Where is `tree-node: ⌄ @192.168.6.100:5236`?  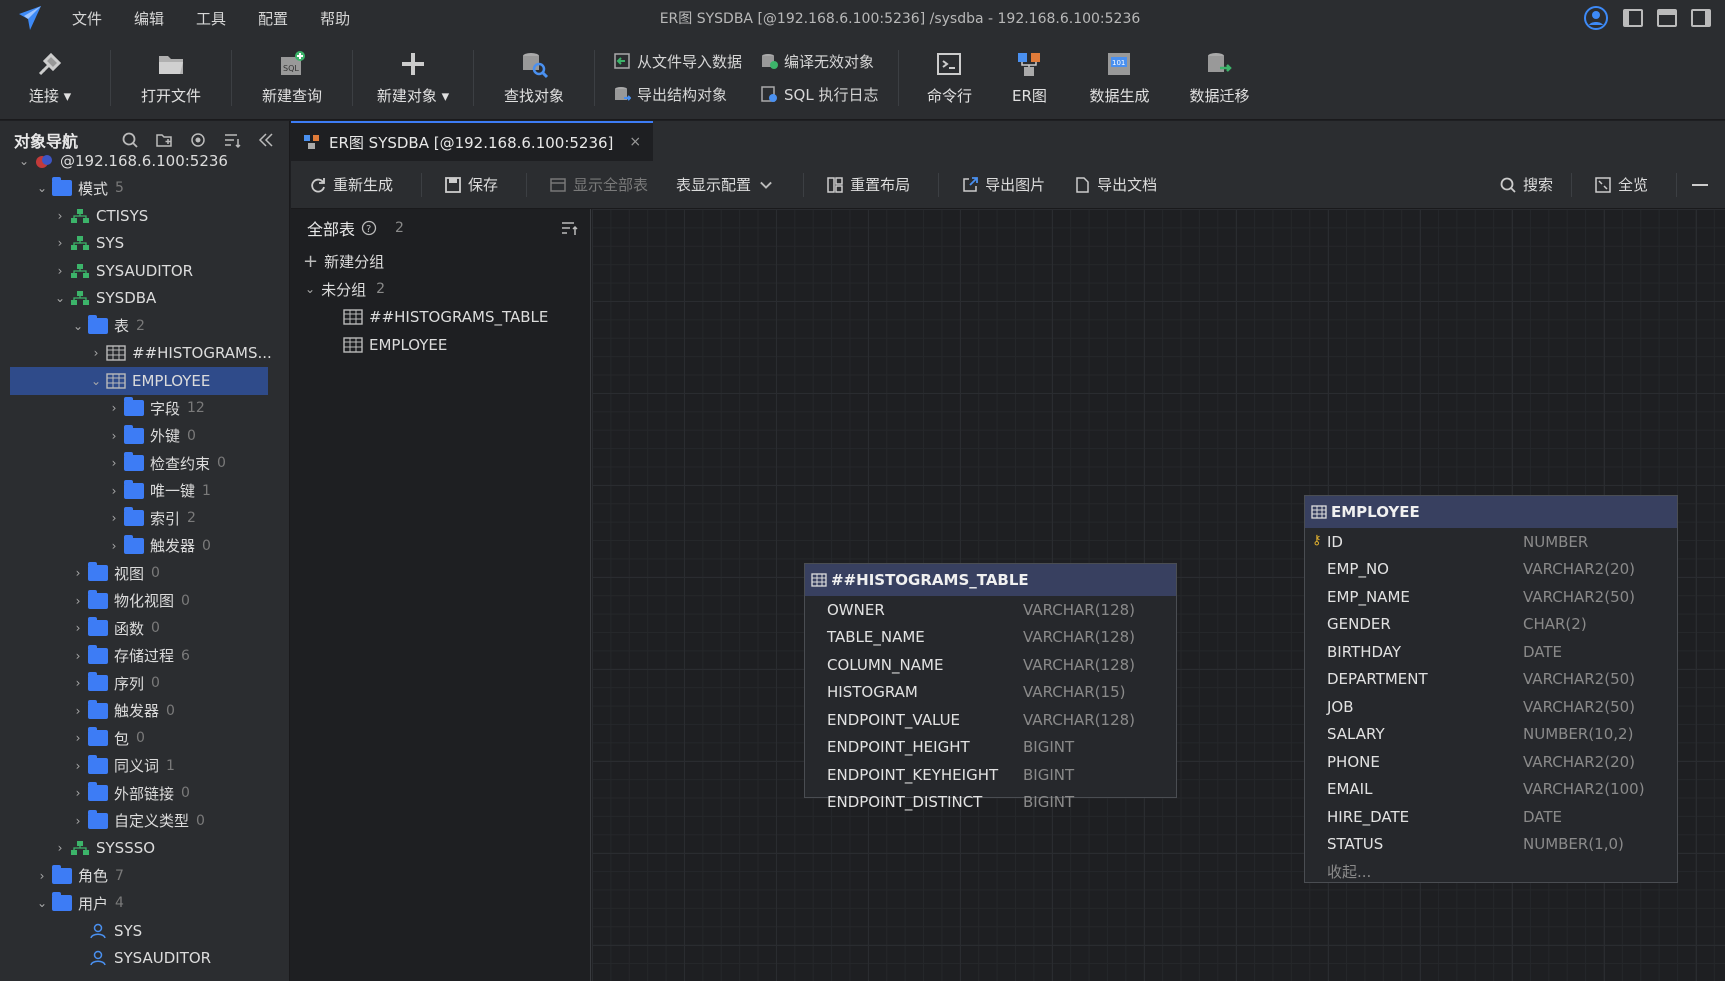 tree-node: ⌄ @192.168.6.100:5236 is located at coordinates (144, 161).